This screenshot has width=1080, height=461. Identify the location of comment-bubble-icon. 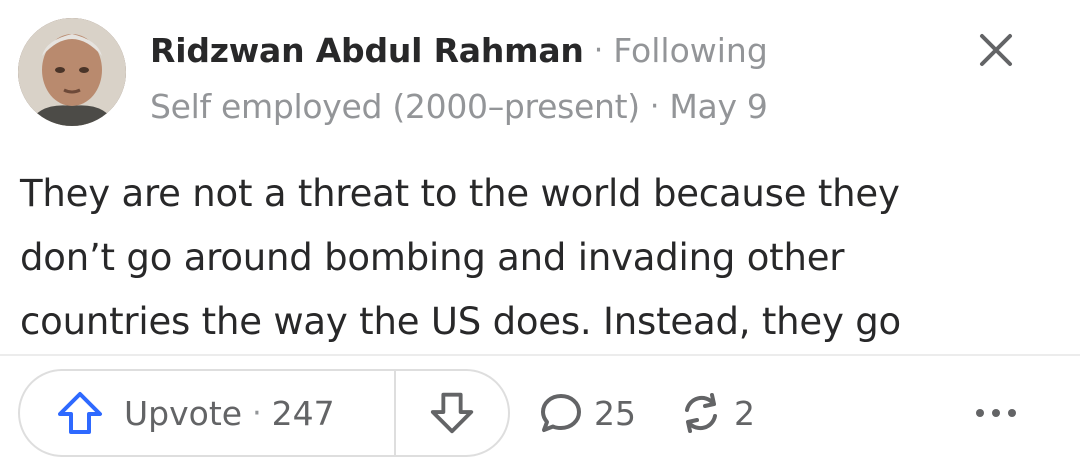
(561, 413).